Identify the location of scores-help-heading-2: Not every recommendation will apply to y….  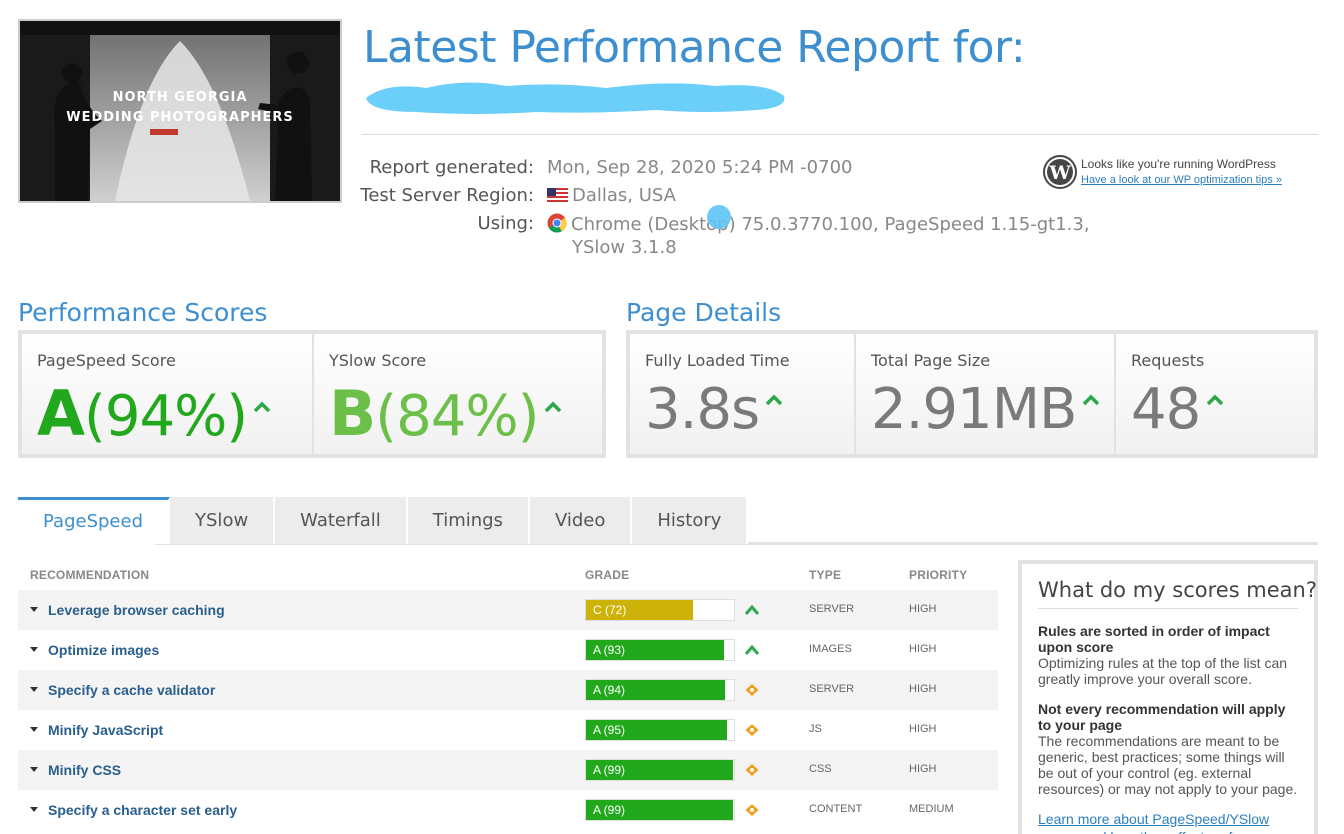
(1162, 717).